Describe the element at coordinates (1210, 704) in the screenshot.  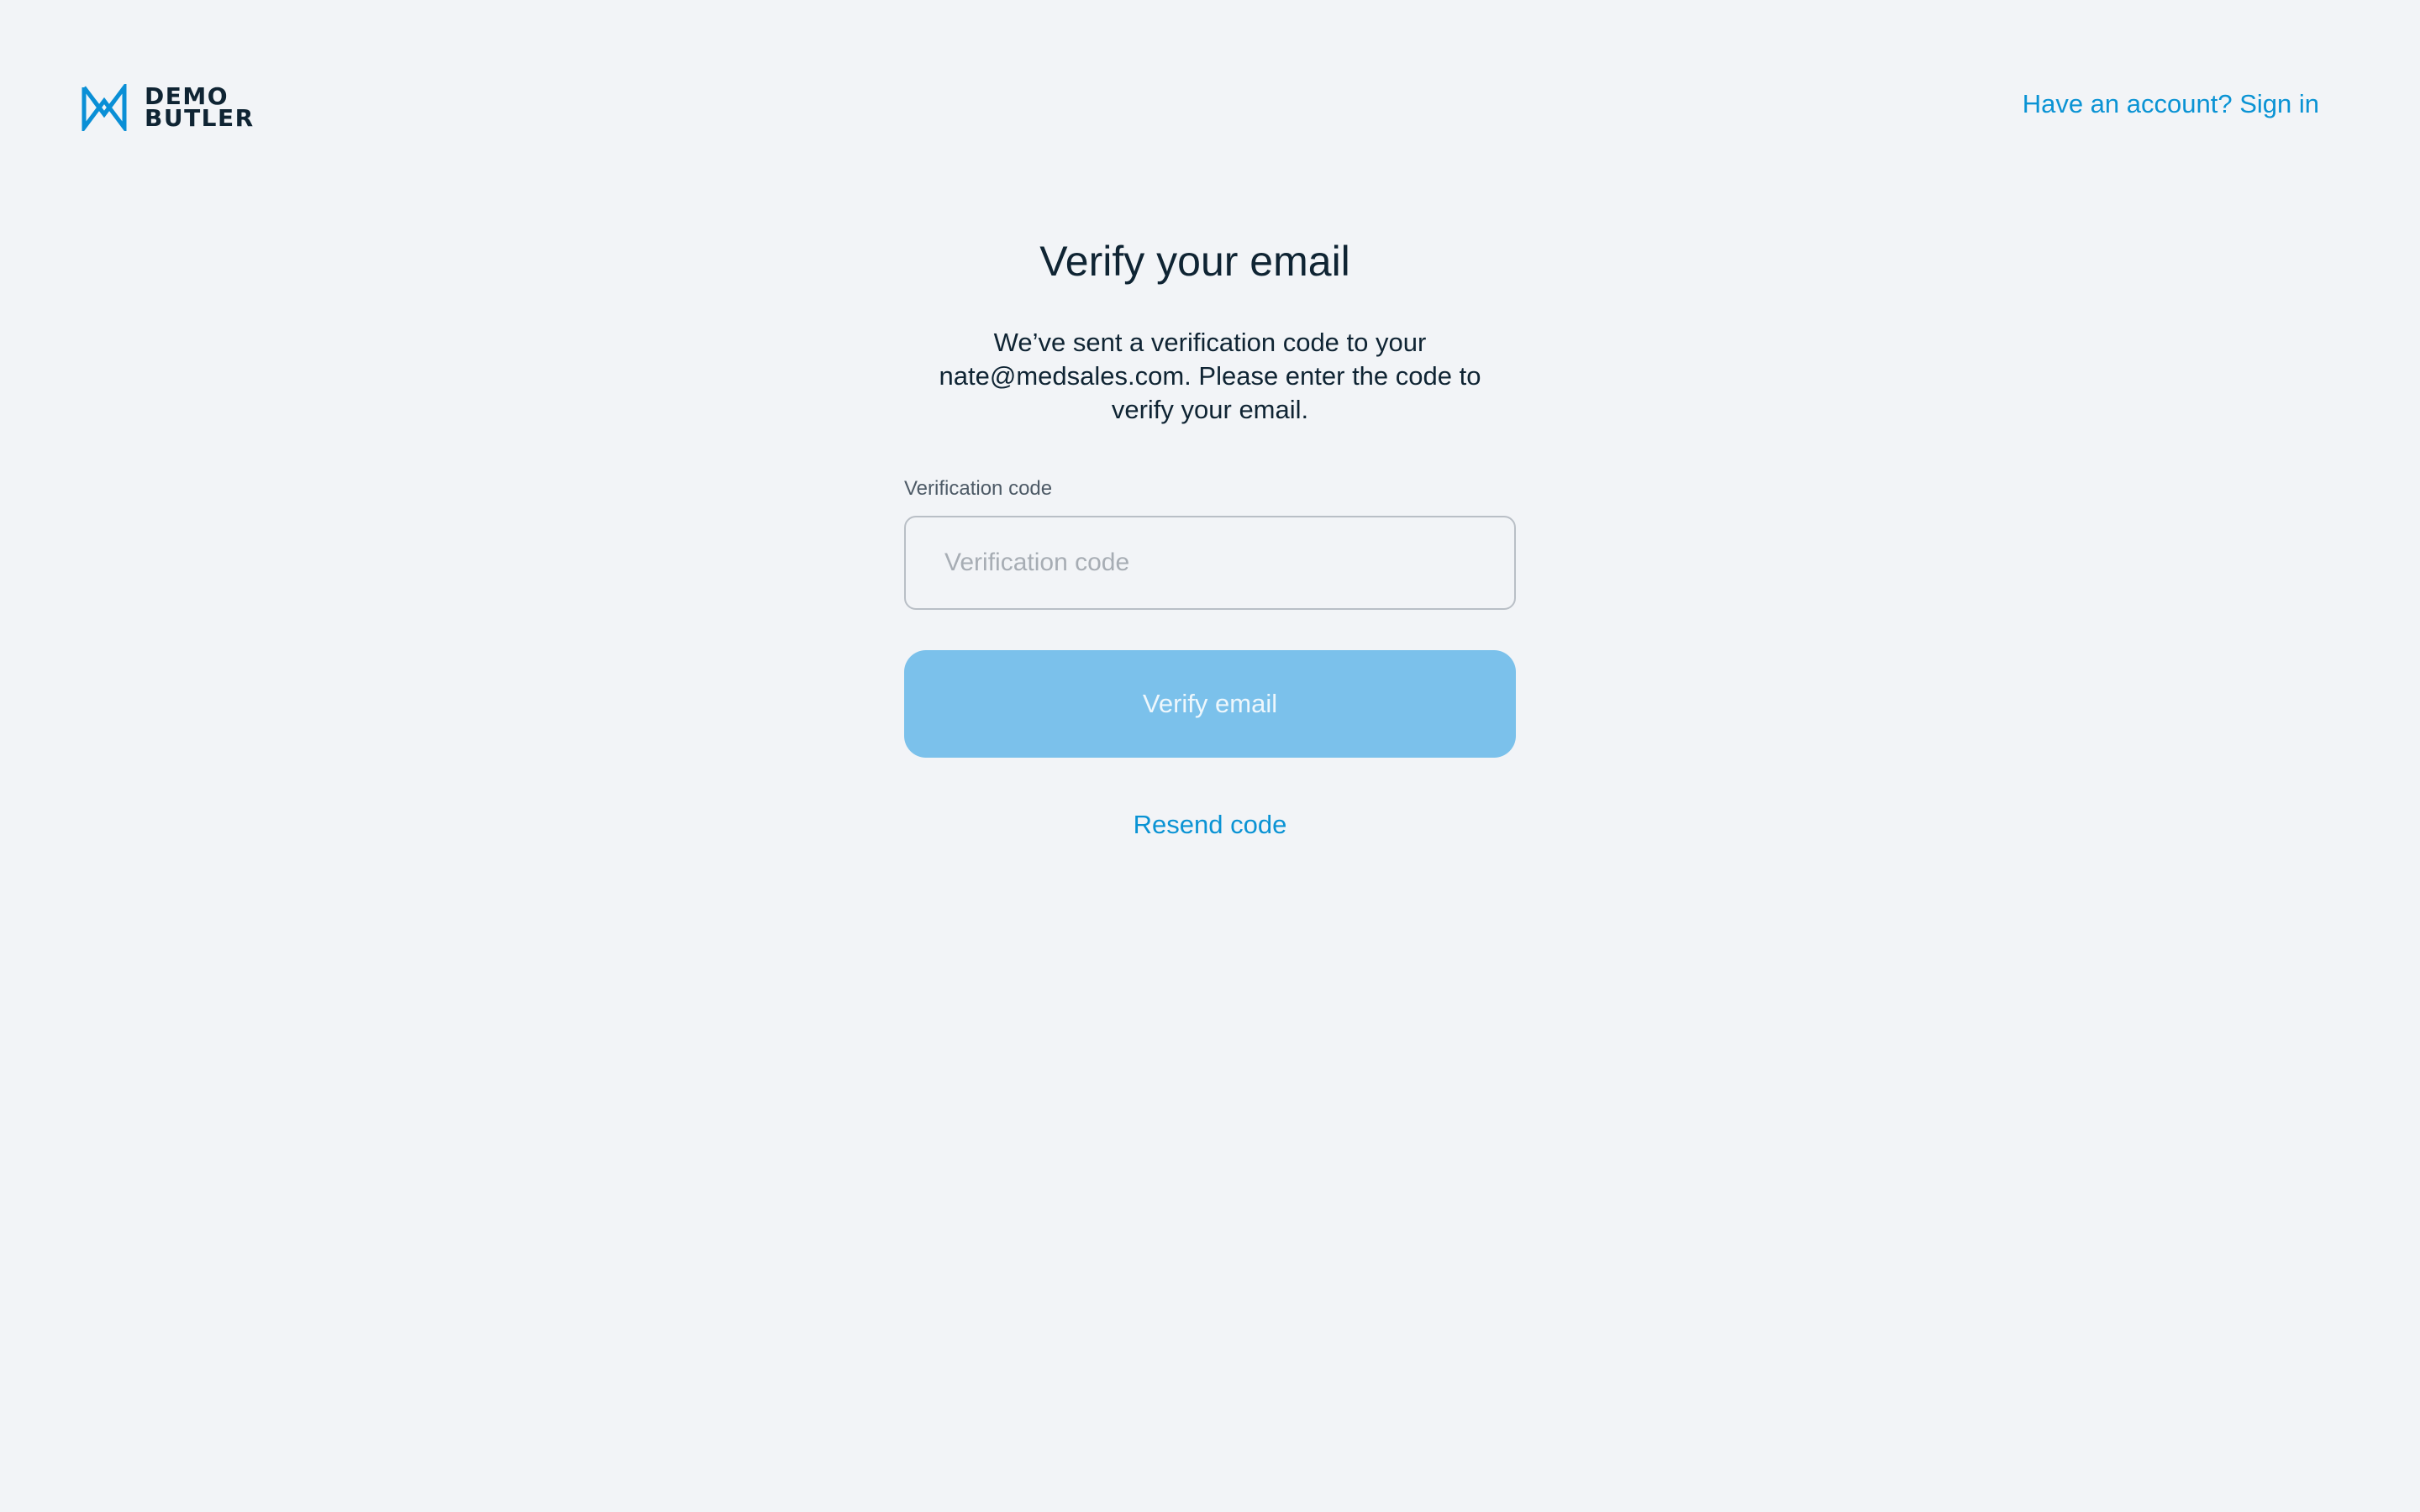
I see `verify-email-button: Verify email` at that location.